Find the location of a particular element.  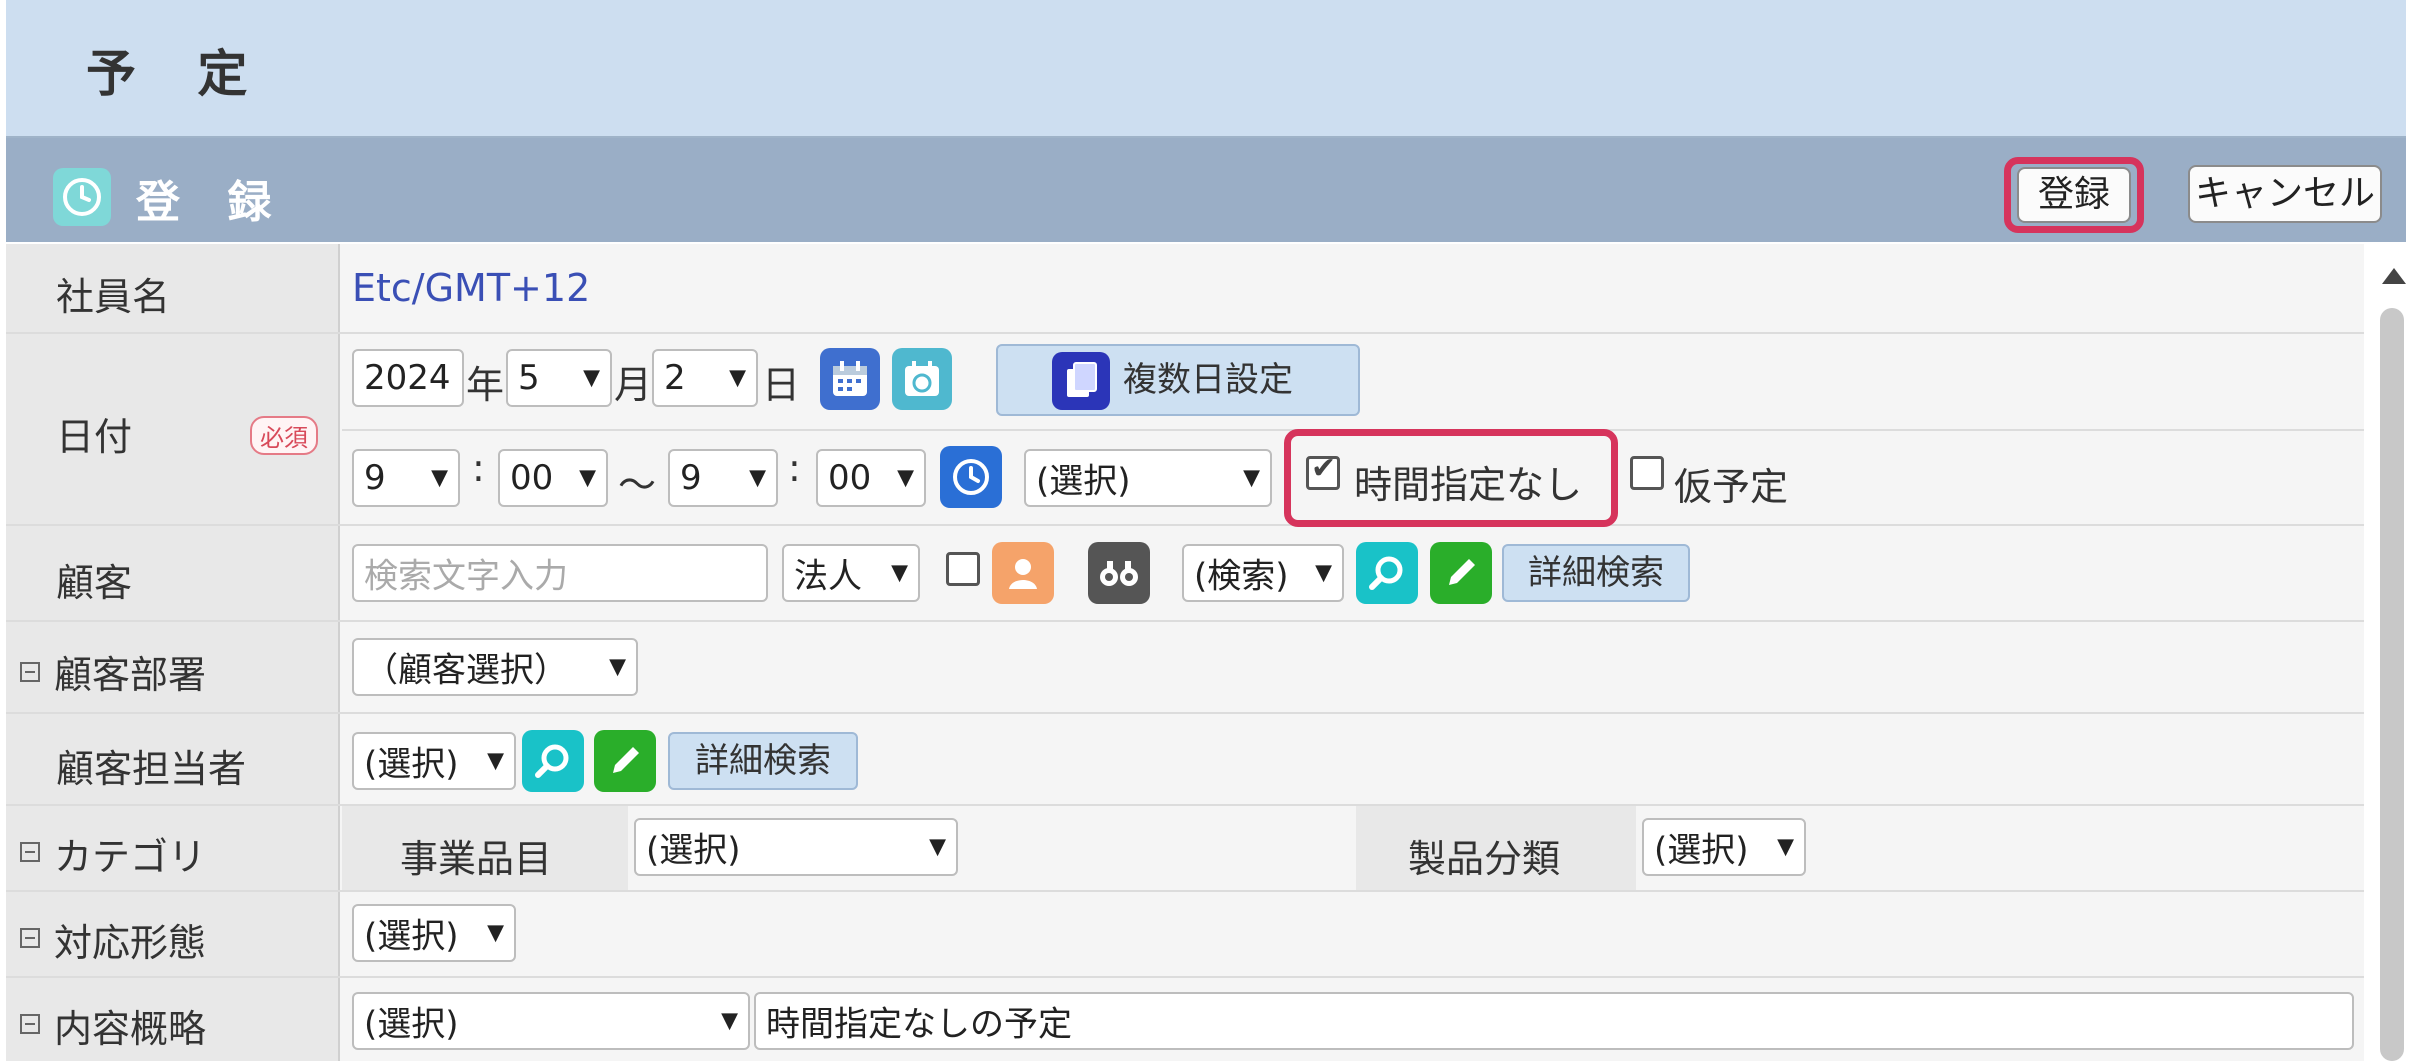

calendar-clock-icon is located at coordinates (922, 379).